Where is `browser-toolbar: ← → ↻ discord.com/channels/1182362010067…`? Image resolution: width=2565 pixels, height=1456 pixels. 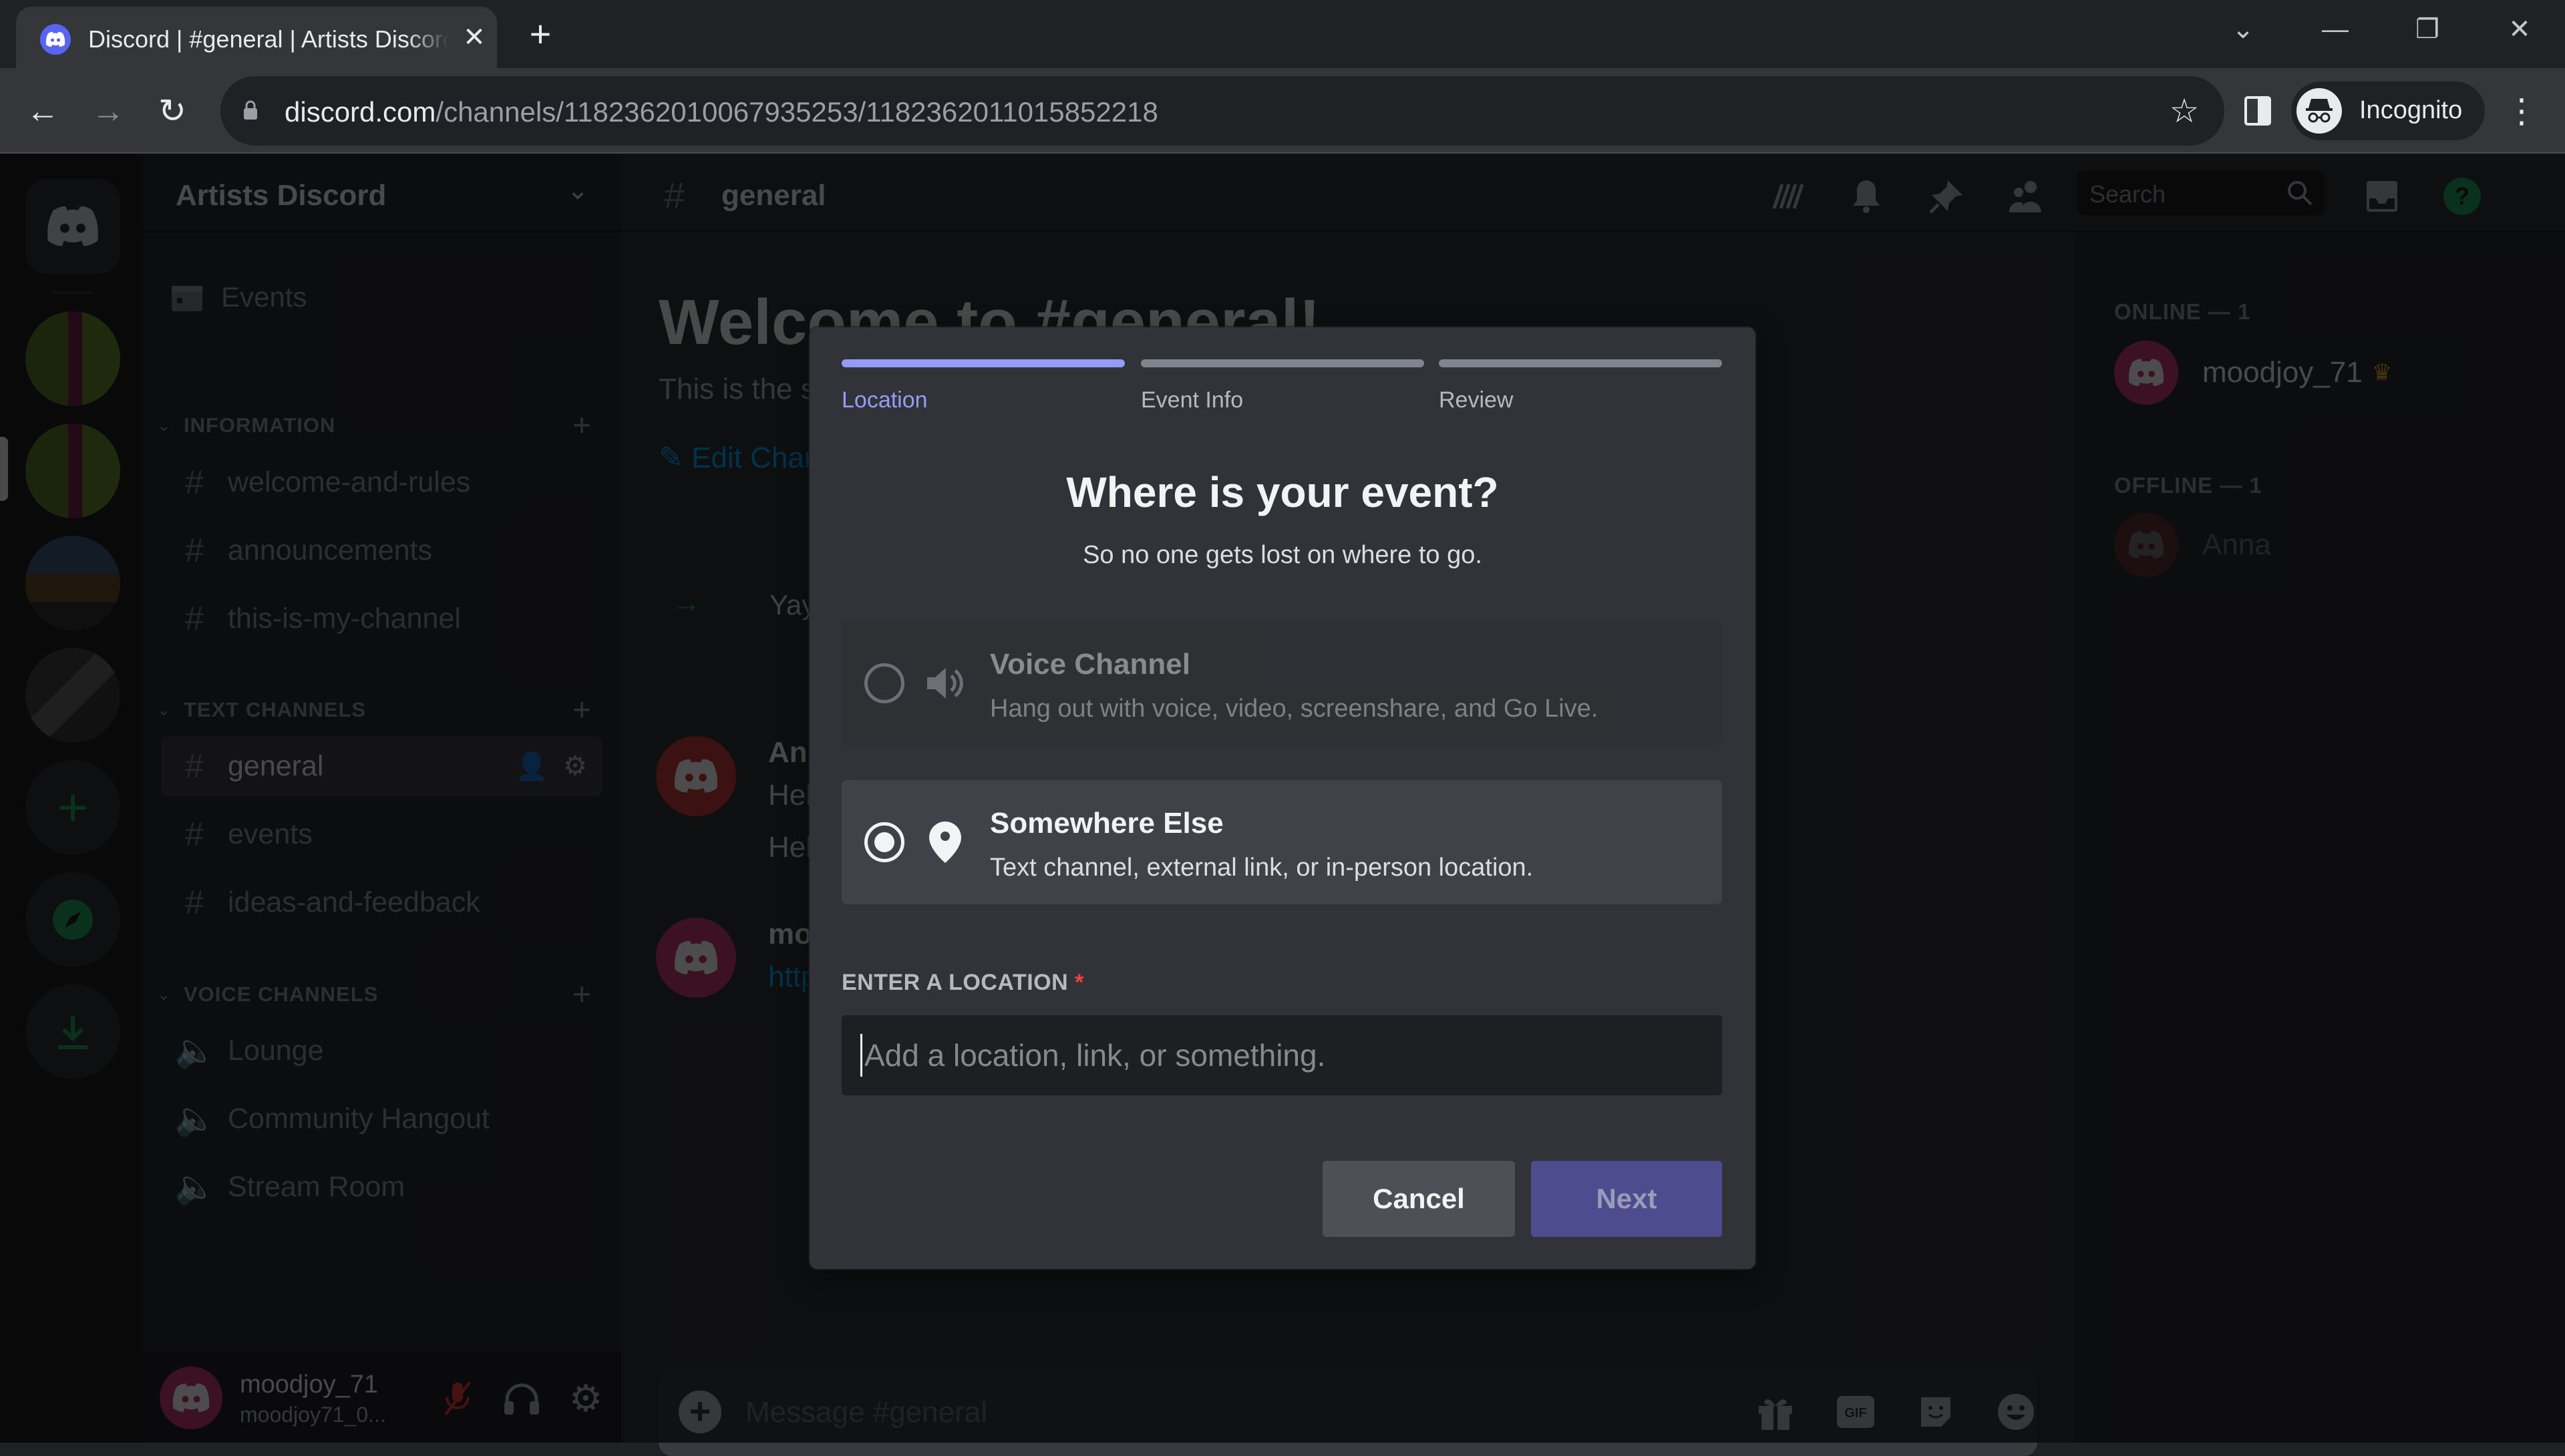 browser-toolbar: ← → ↻ discord.com/channels/1182362010067… is located at coordinates (1282, 111).